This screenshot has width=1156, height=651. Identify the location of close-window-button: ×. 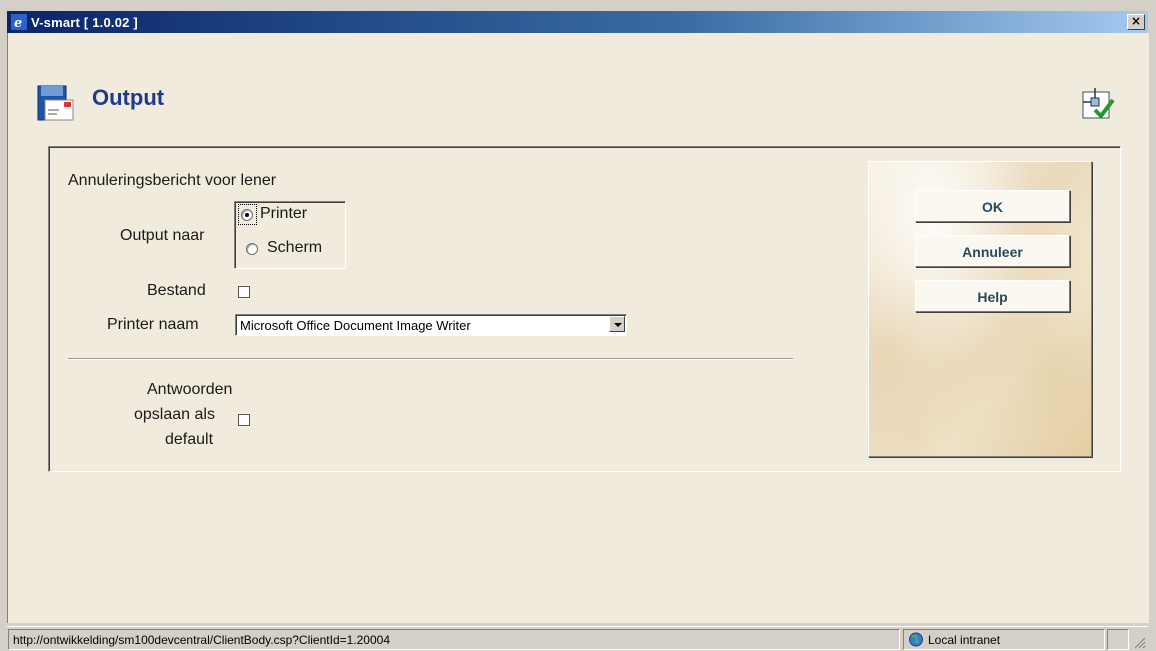
(1136, 22).